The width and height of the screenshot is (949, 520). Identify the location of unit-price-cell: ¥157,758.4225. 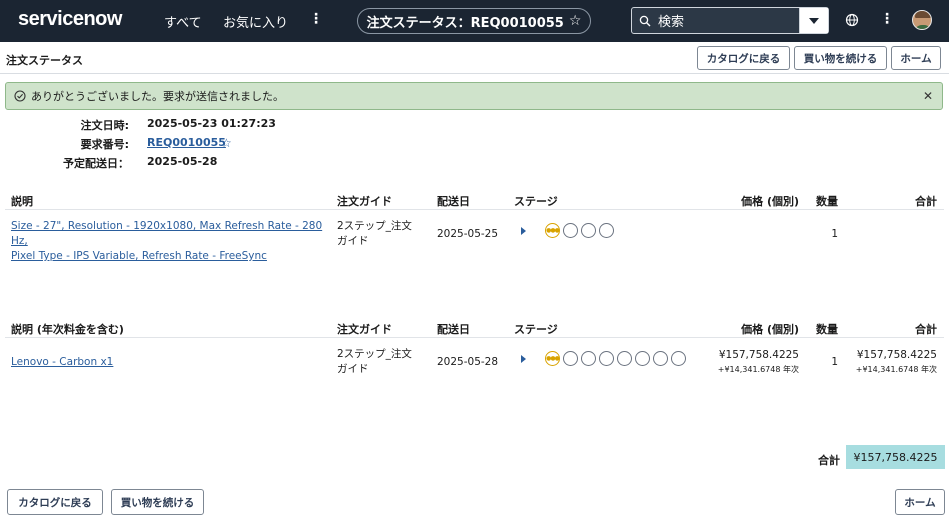
(758, 355).